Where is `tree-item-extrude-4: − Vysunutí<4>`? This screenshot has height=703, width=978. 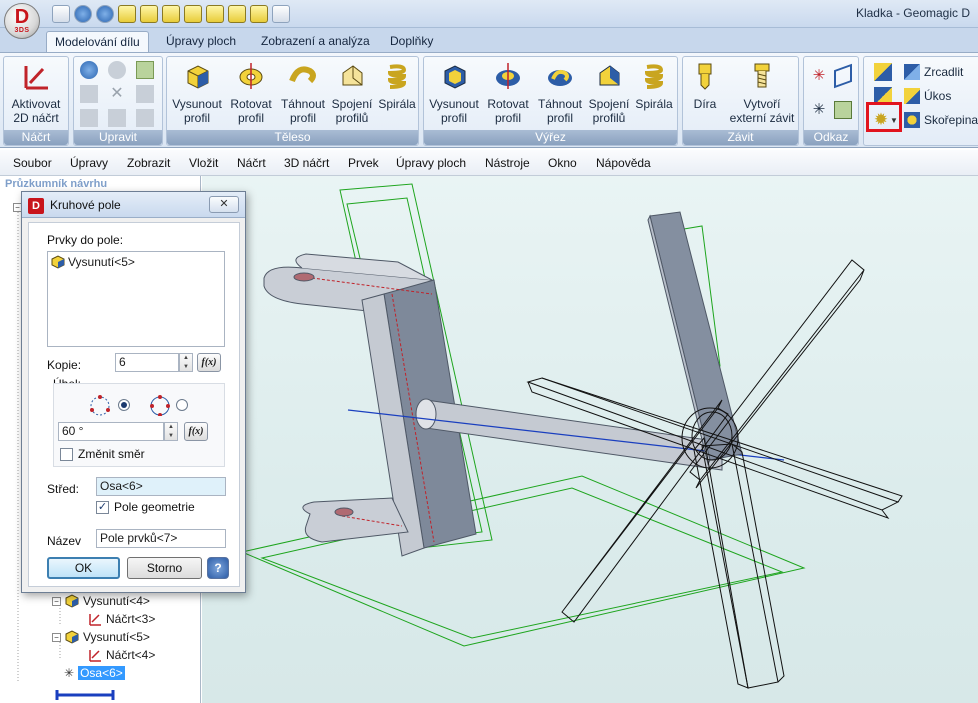
tree-item-extrude-4: − Vysunutí<4> is located at coordinates (101, 601).